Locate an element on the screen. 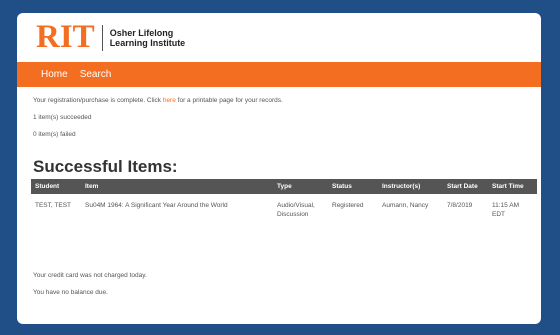  cell-type: Audio/Visual, Discussion is located at coordinates (296, 210).